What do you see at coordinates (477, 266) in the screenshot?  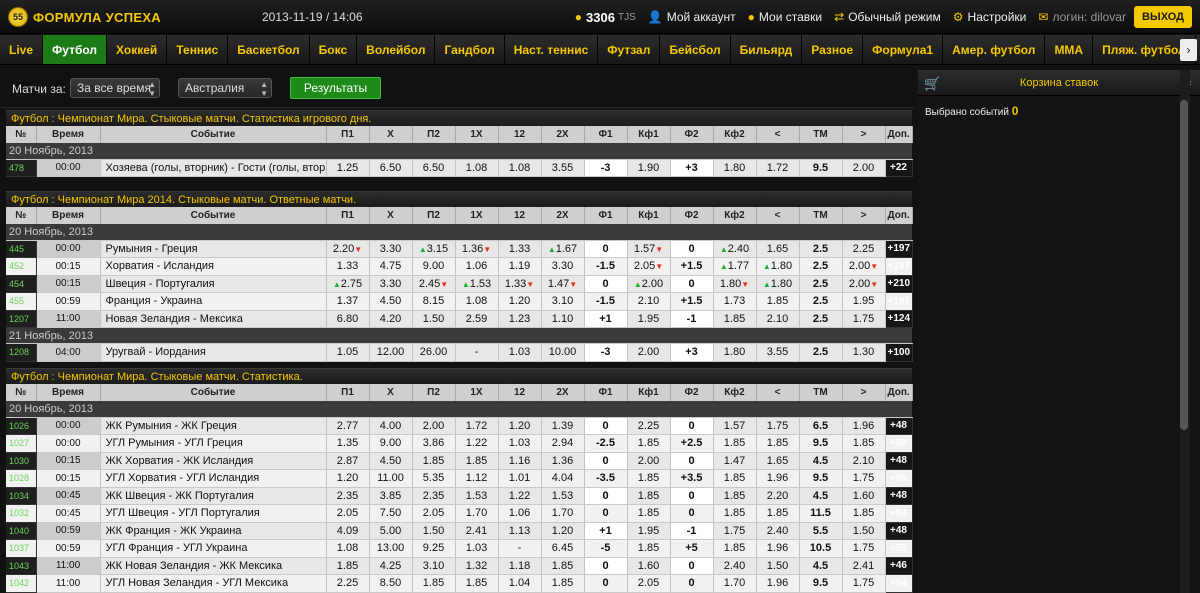 I see `odds-cell: 1.06` at bounding box center [477, 266].